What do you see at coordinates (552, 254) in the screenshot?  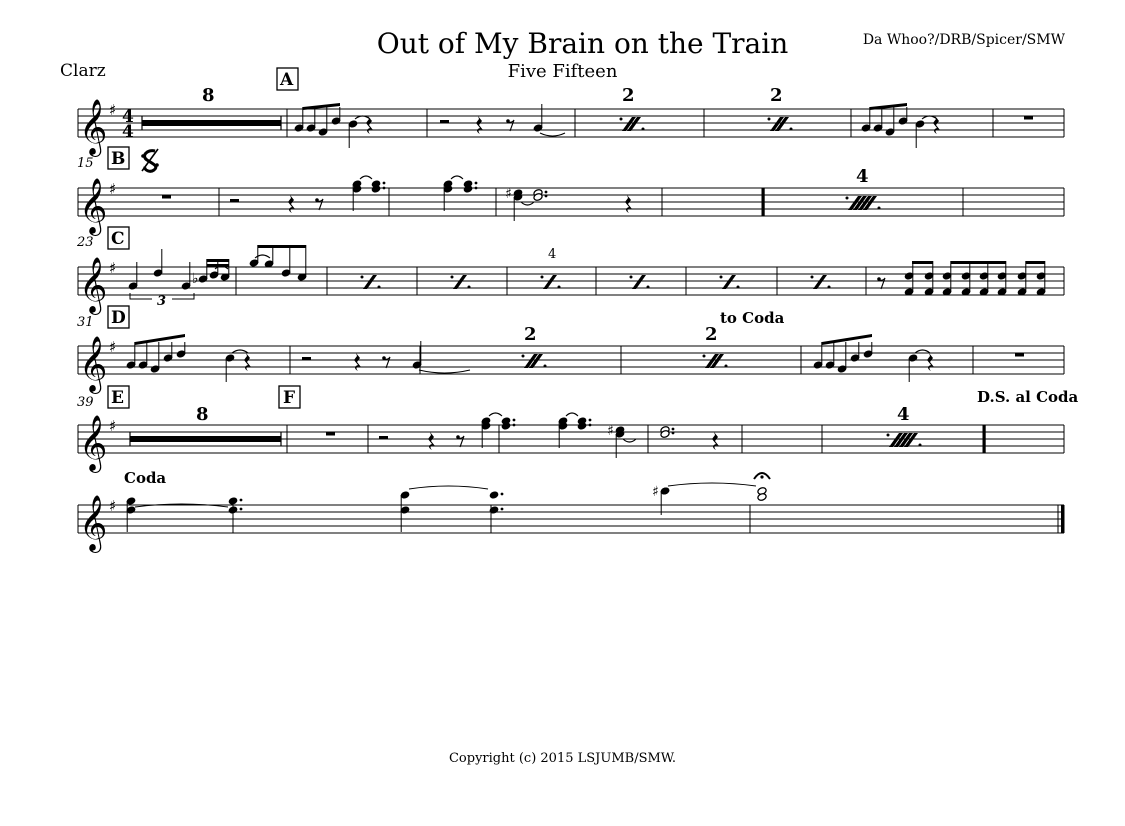 I see `repeat-count: 4` at bounding box center [552, 254].